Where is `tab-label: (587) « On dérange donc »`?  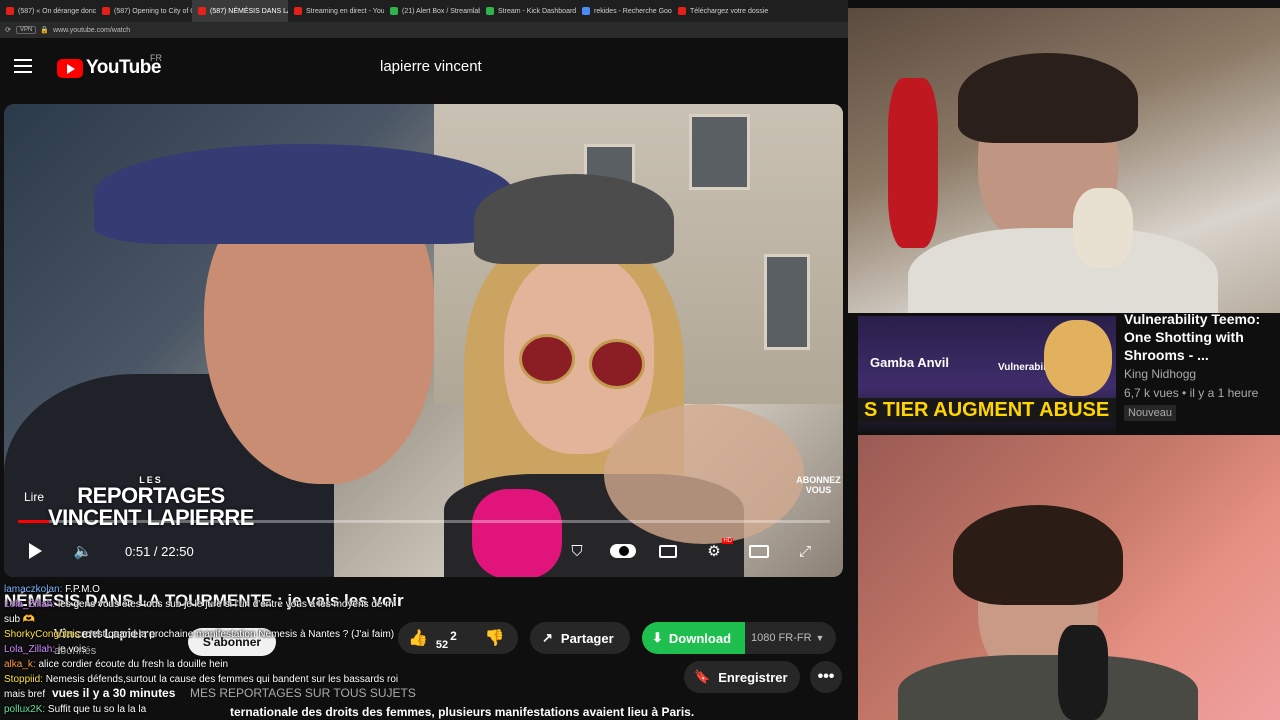
tab-label: (587) « On dérange donc » is located at coordinates (57, 11).